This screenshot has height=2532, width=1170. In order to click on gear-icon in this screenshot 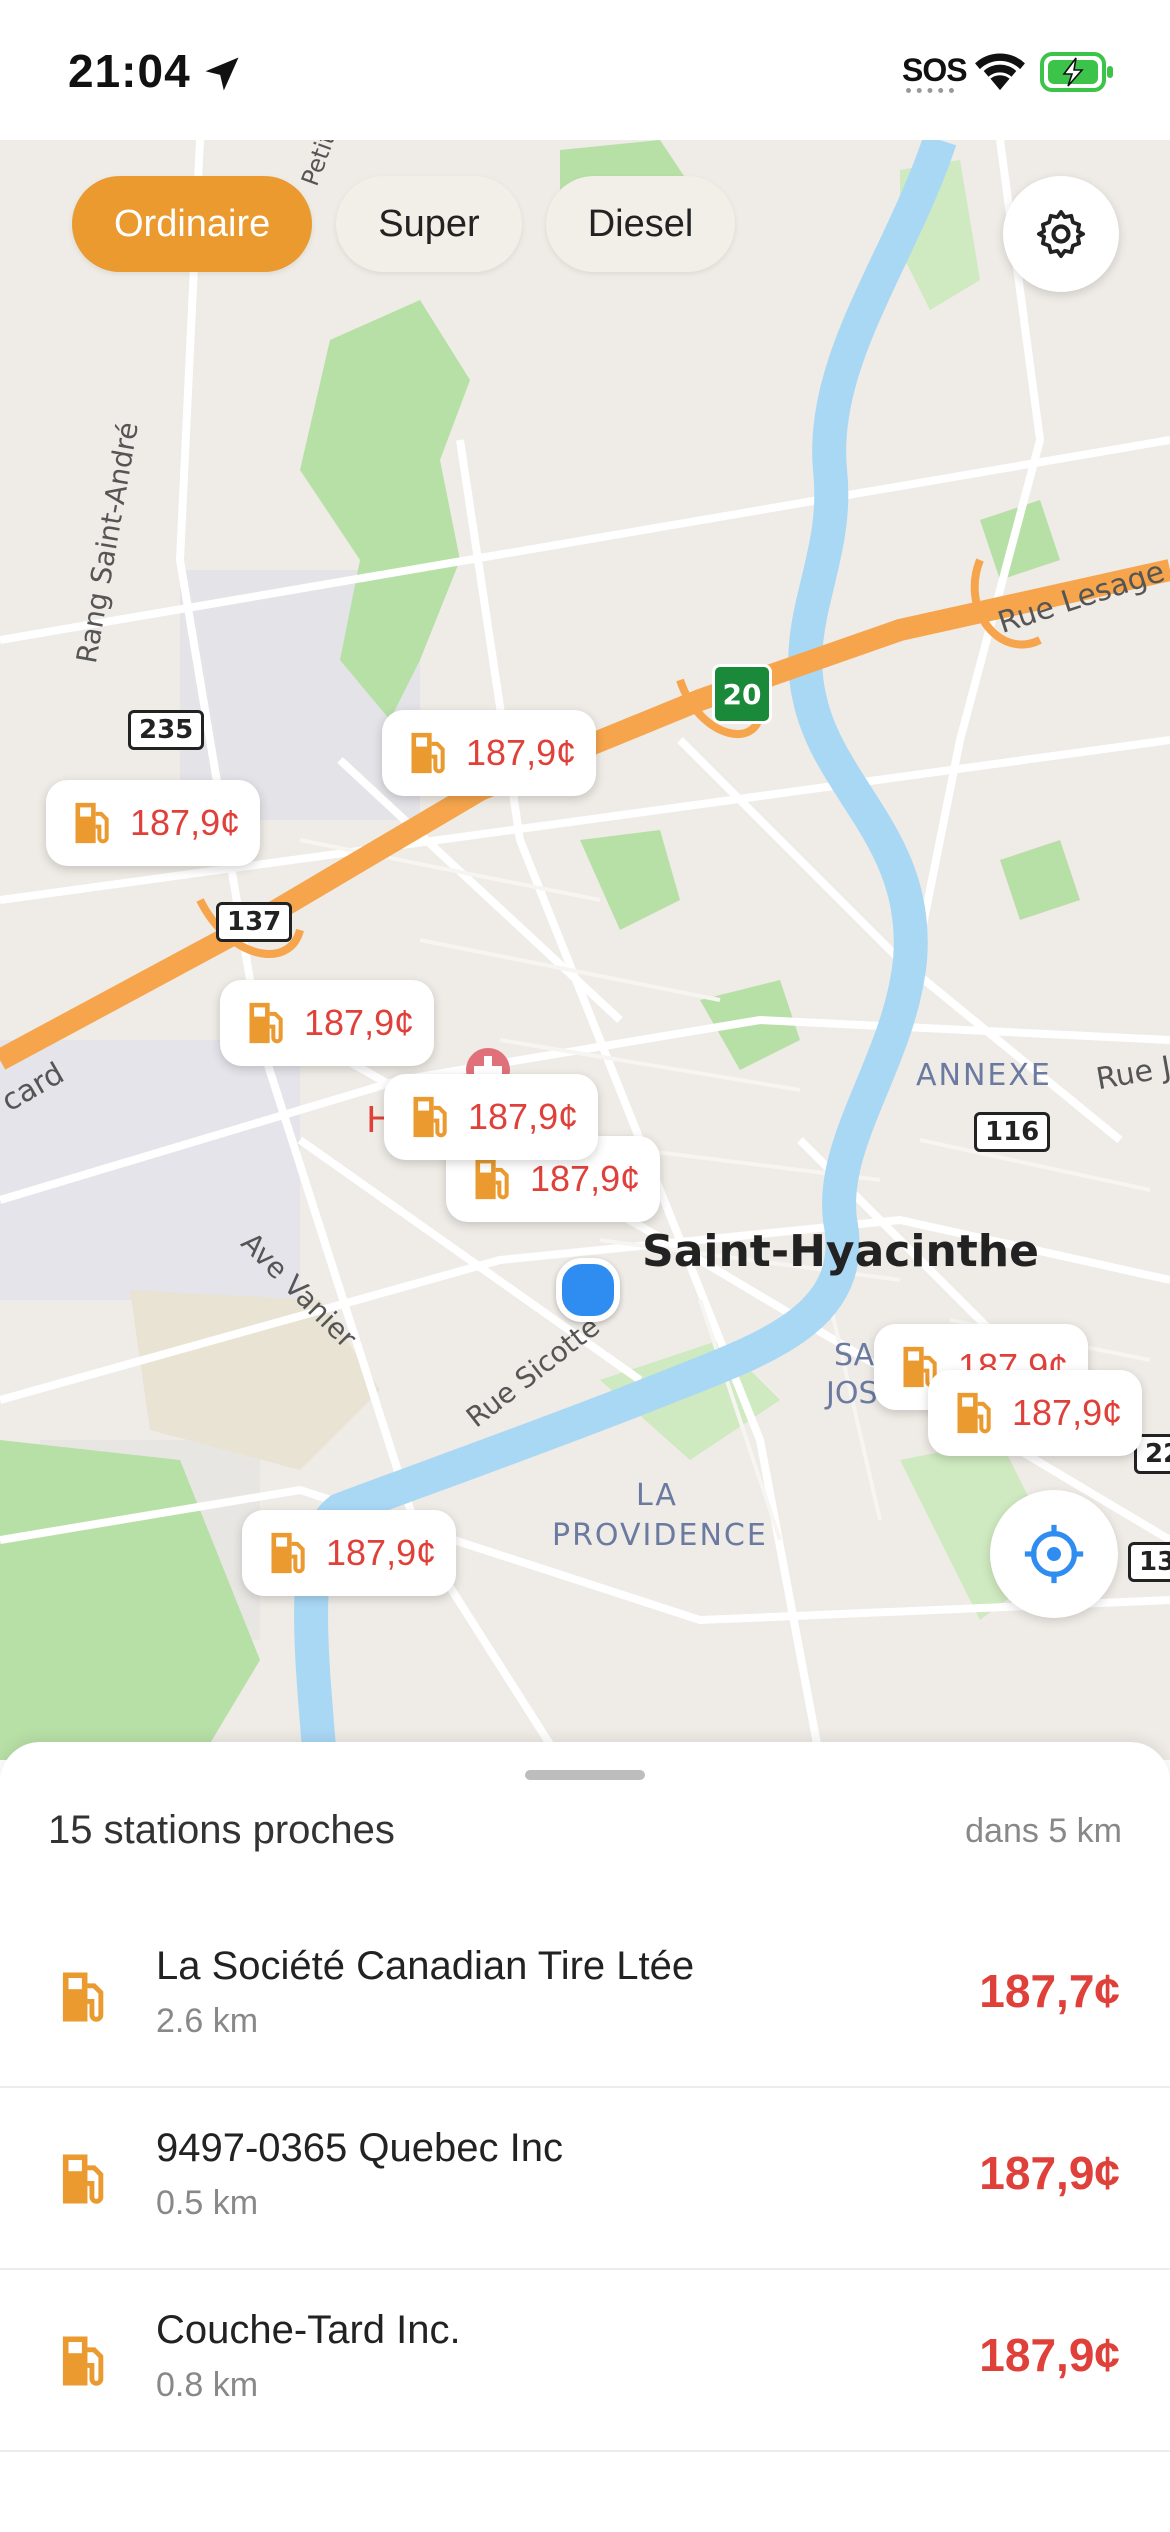, I will do `click(1061, 234)`.